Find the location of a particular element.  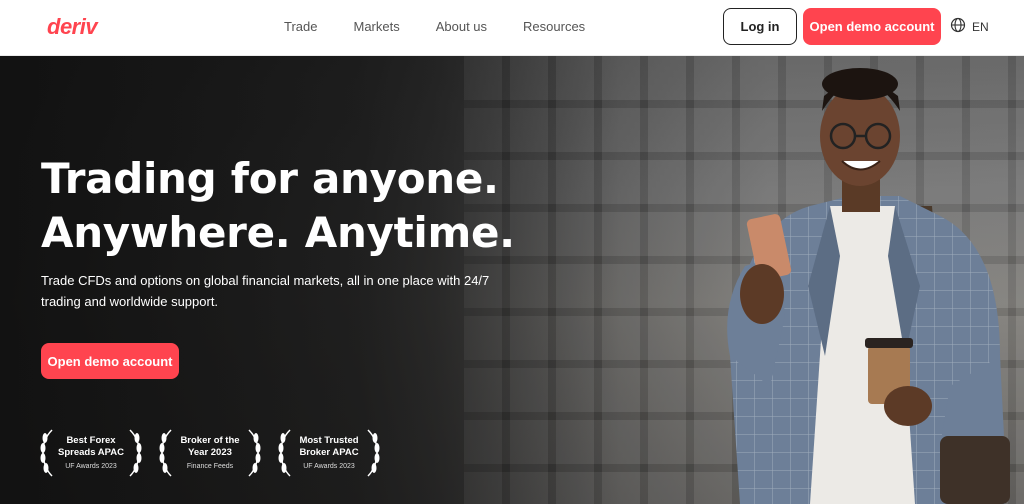

main-nav: Trade Markets About us Resources is located at coordinates (434, 26).